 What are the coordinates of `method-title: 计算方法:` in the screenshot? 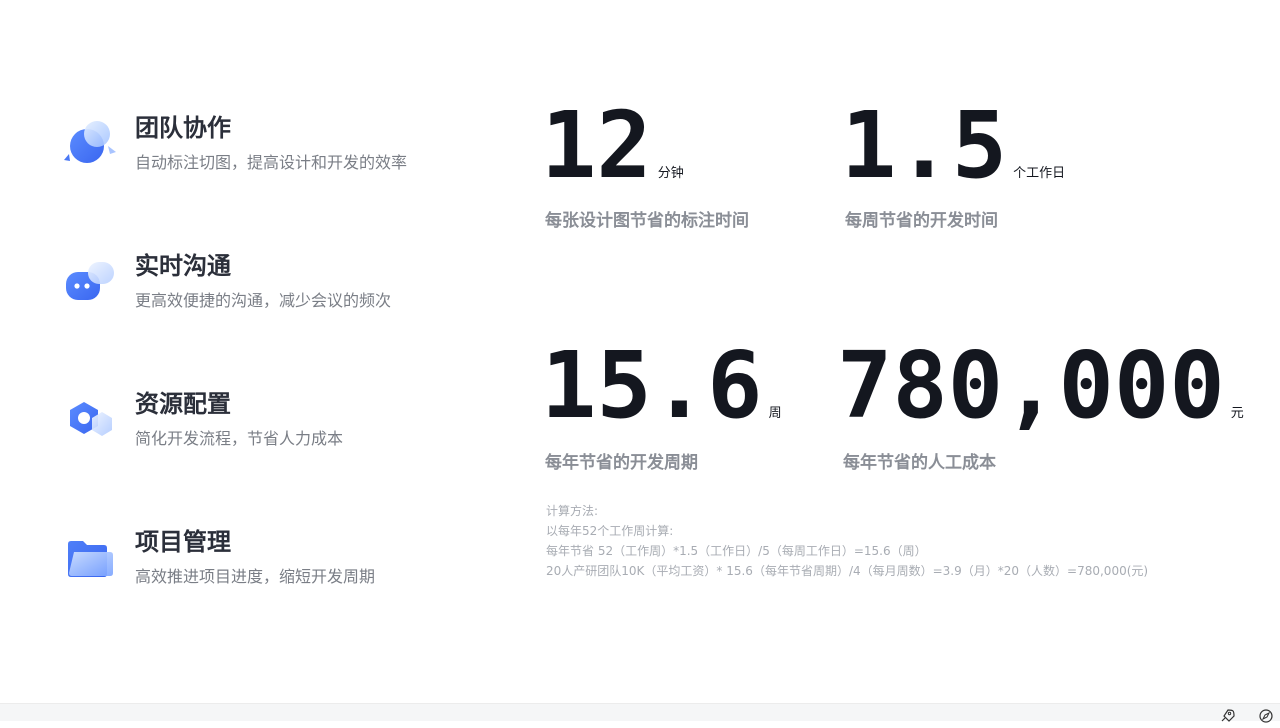 It's located at (572, 511).